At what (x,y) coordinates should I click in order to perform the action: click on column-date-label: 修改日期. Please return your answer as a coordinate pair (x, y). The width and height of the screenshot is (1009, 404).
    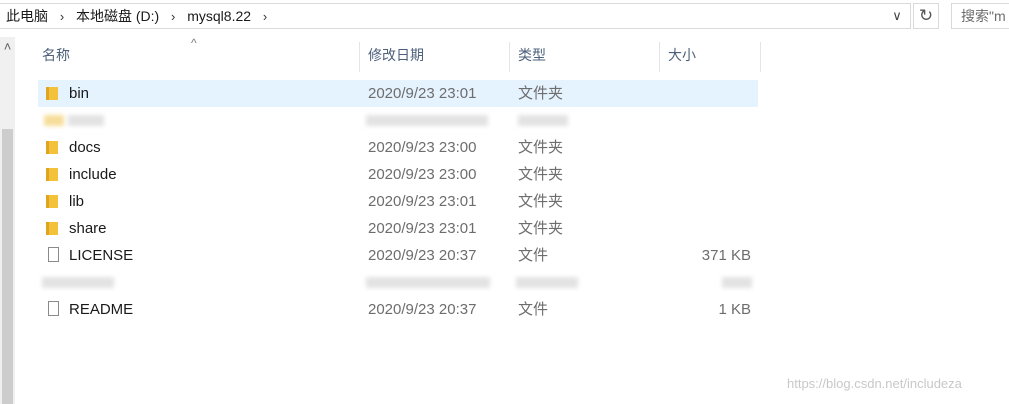
    Looking at the image, I should click on (396, 55).